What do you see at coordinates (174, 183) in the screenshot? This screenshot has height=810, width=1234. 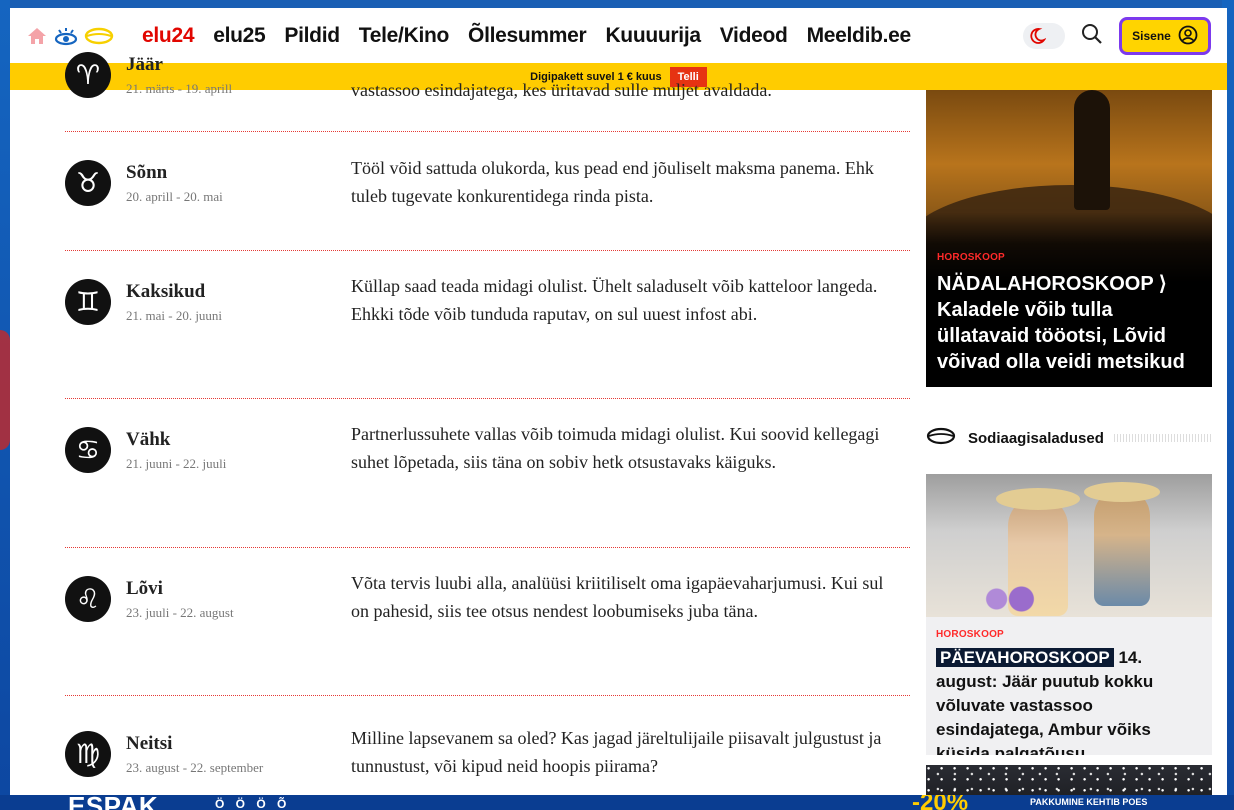 I see `sign-text: Sõnn 20. aprill - 20. mai` at bounding box center [174, 183].